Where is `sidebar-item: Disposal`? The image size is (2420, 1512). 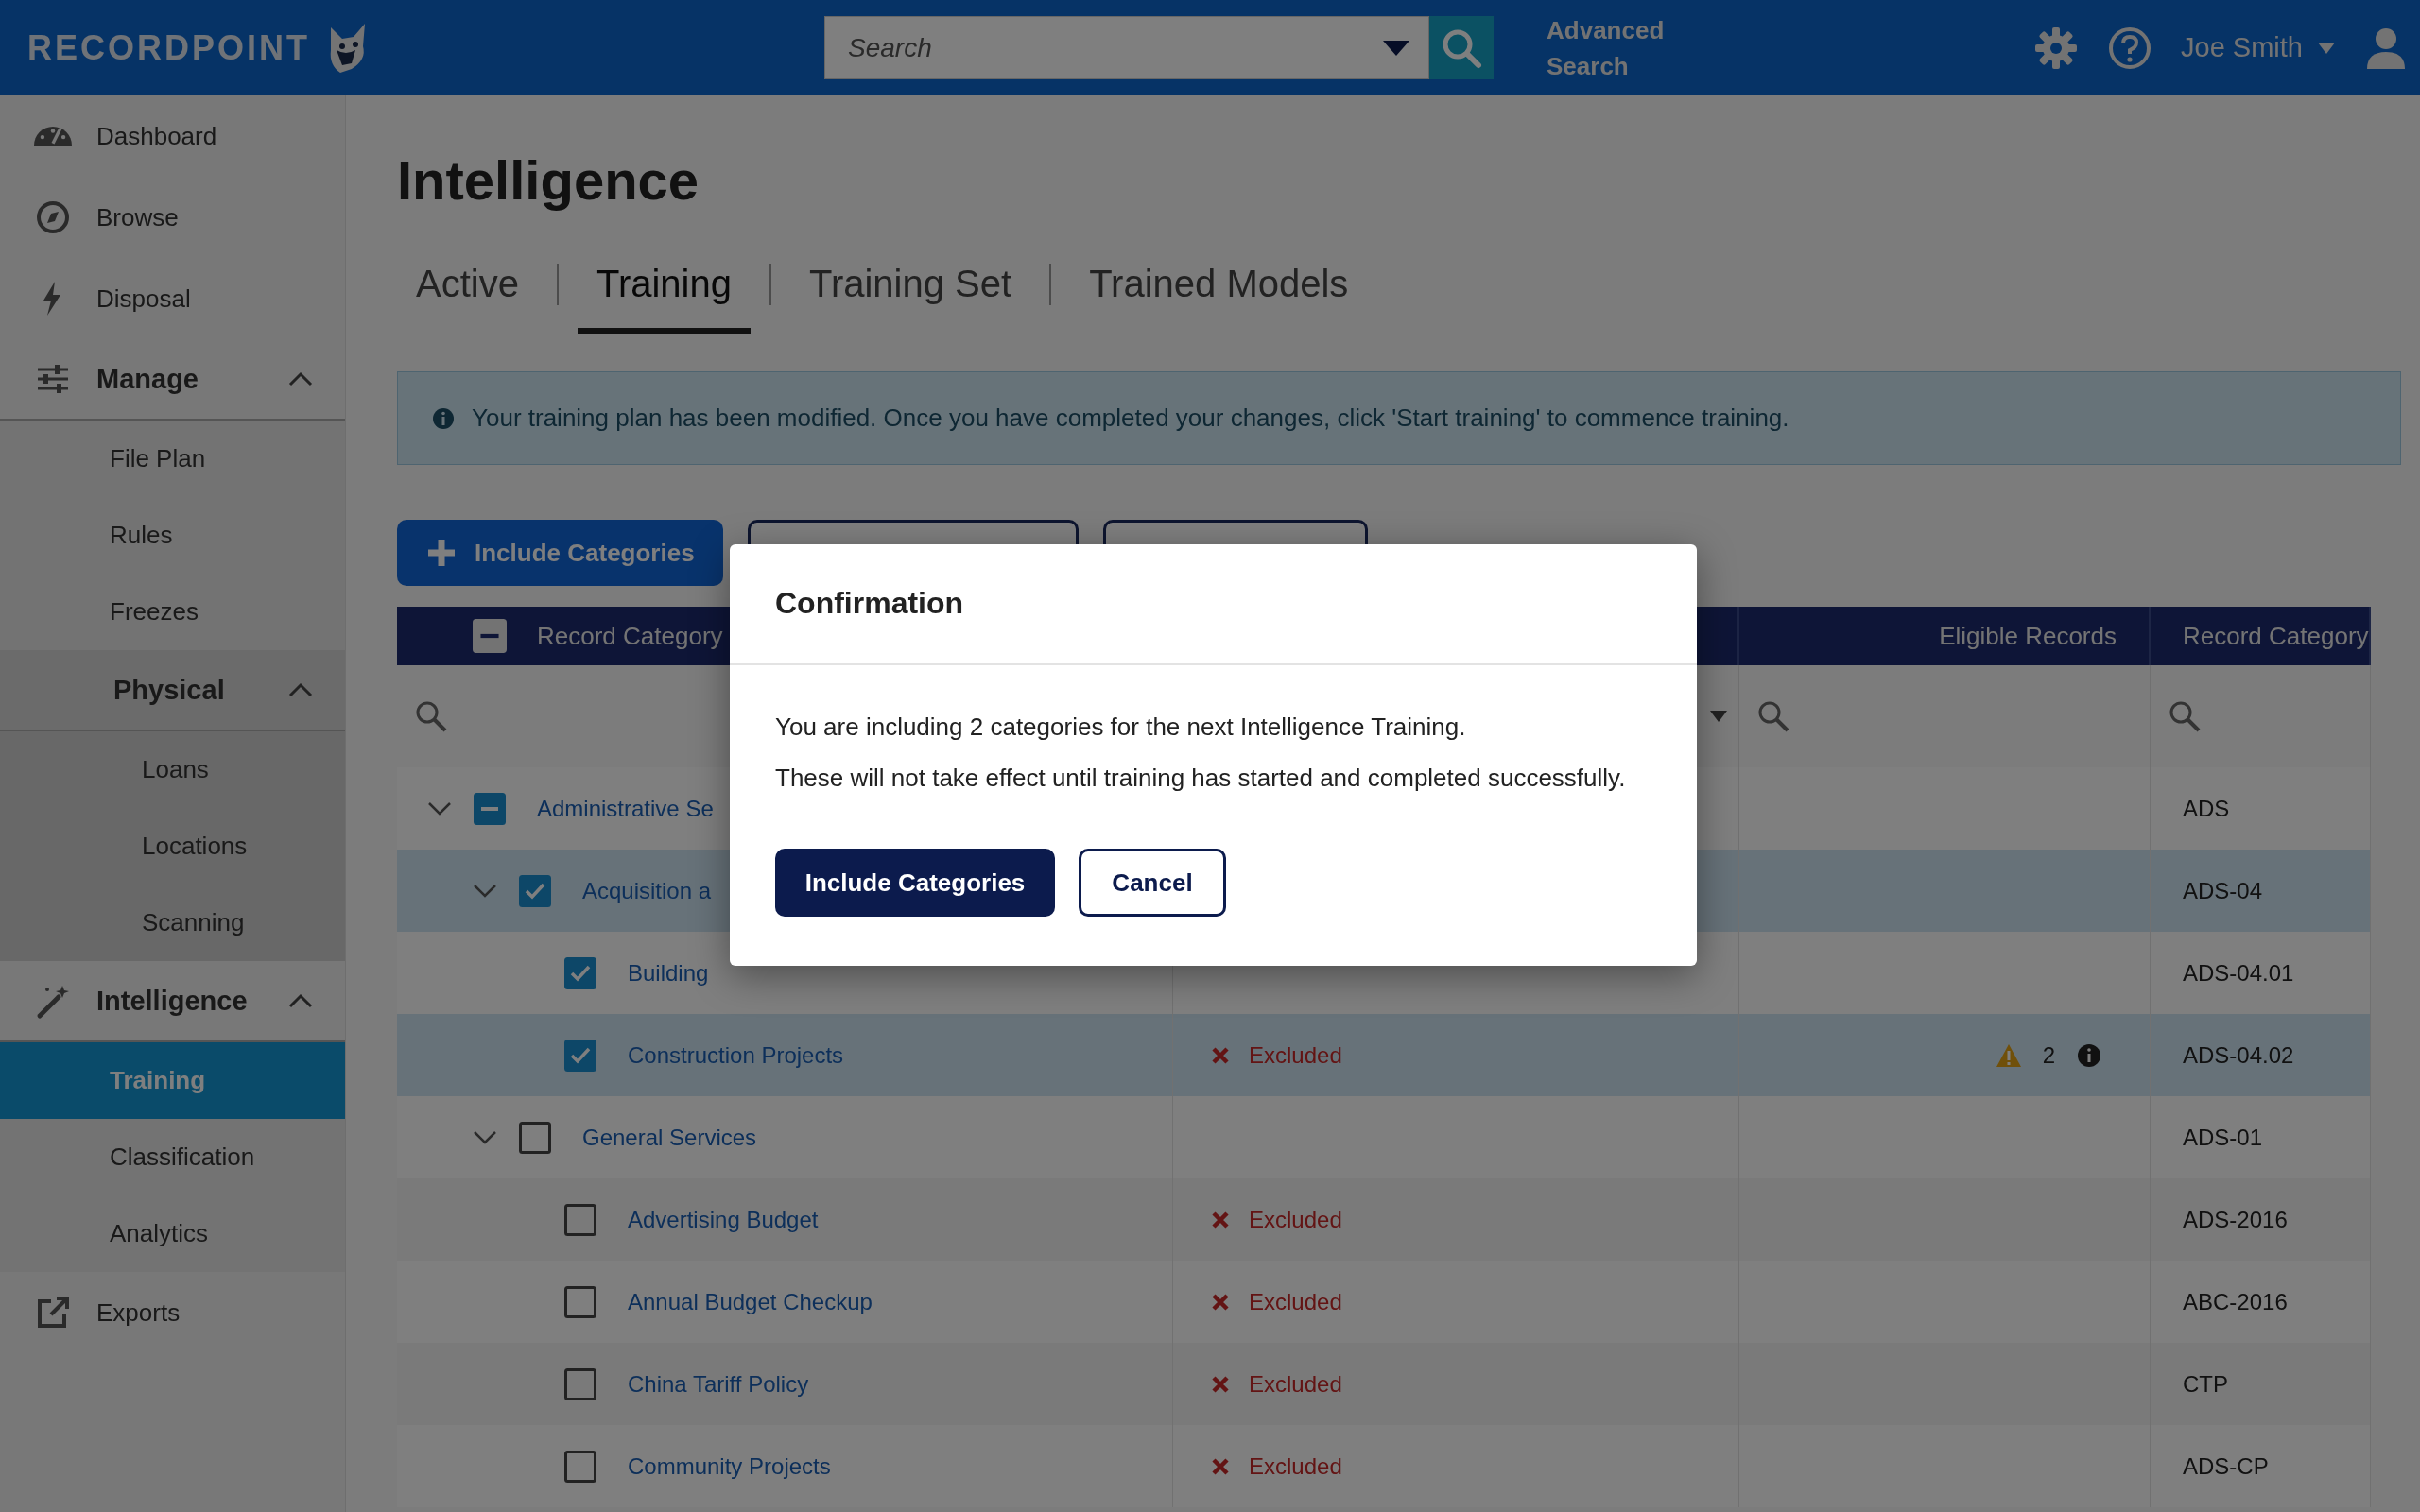
sidebar-item: Disposal is located at coordinates (172, 298).